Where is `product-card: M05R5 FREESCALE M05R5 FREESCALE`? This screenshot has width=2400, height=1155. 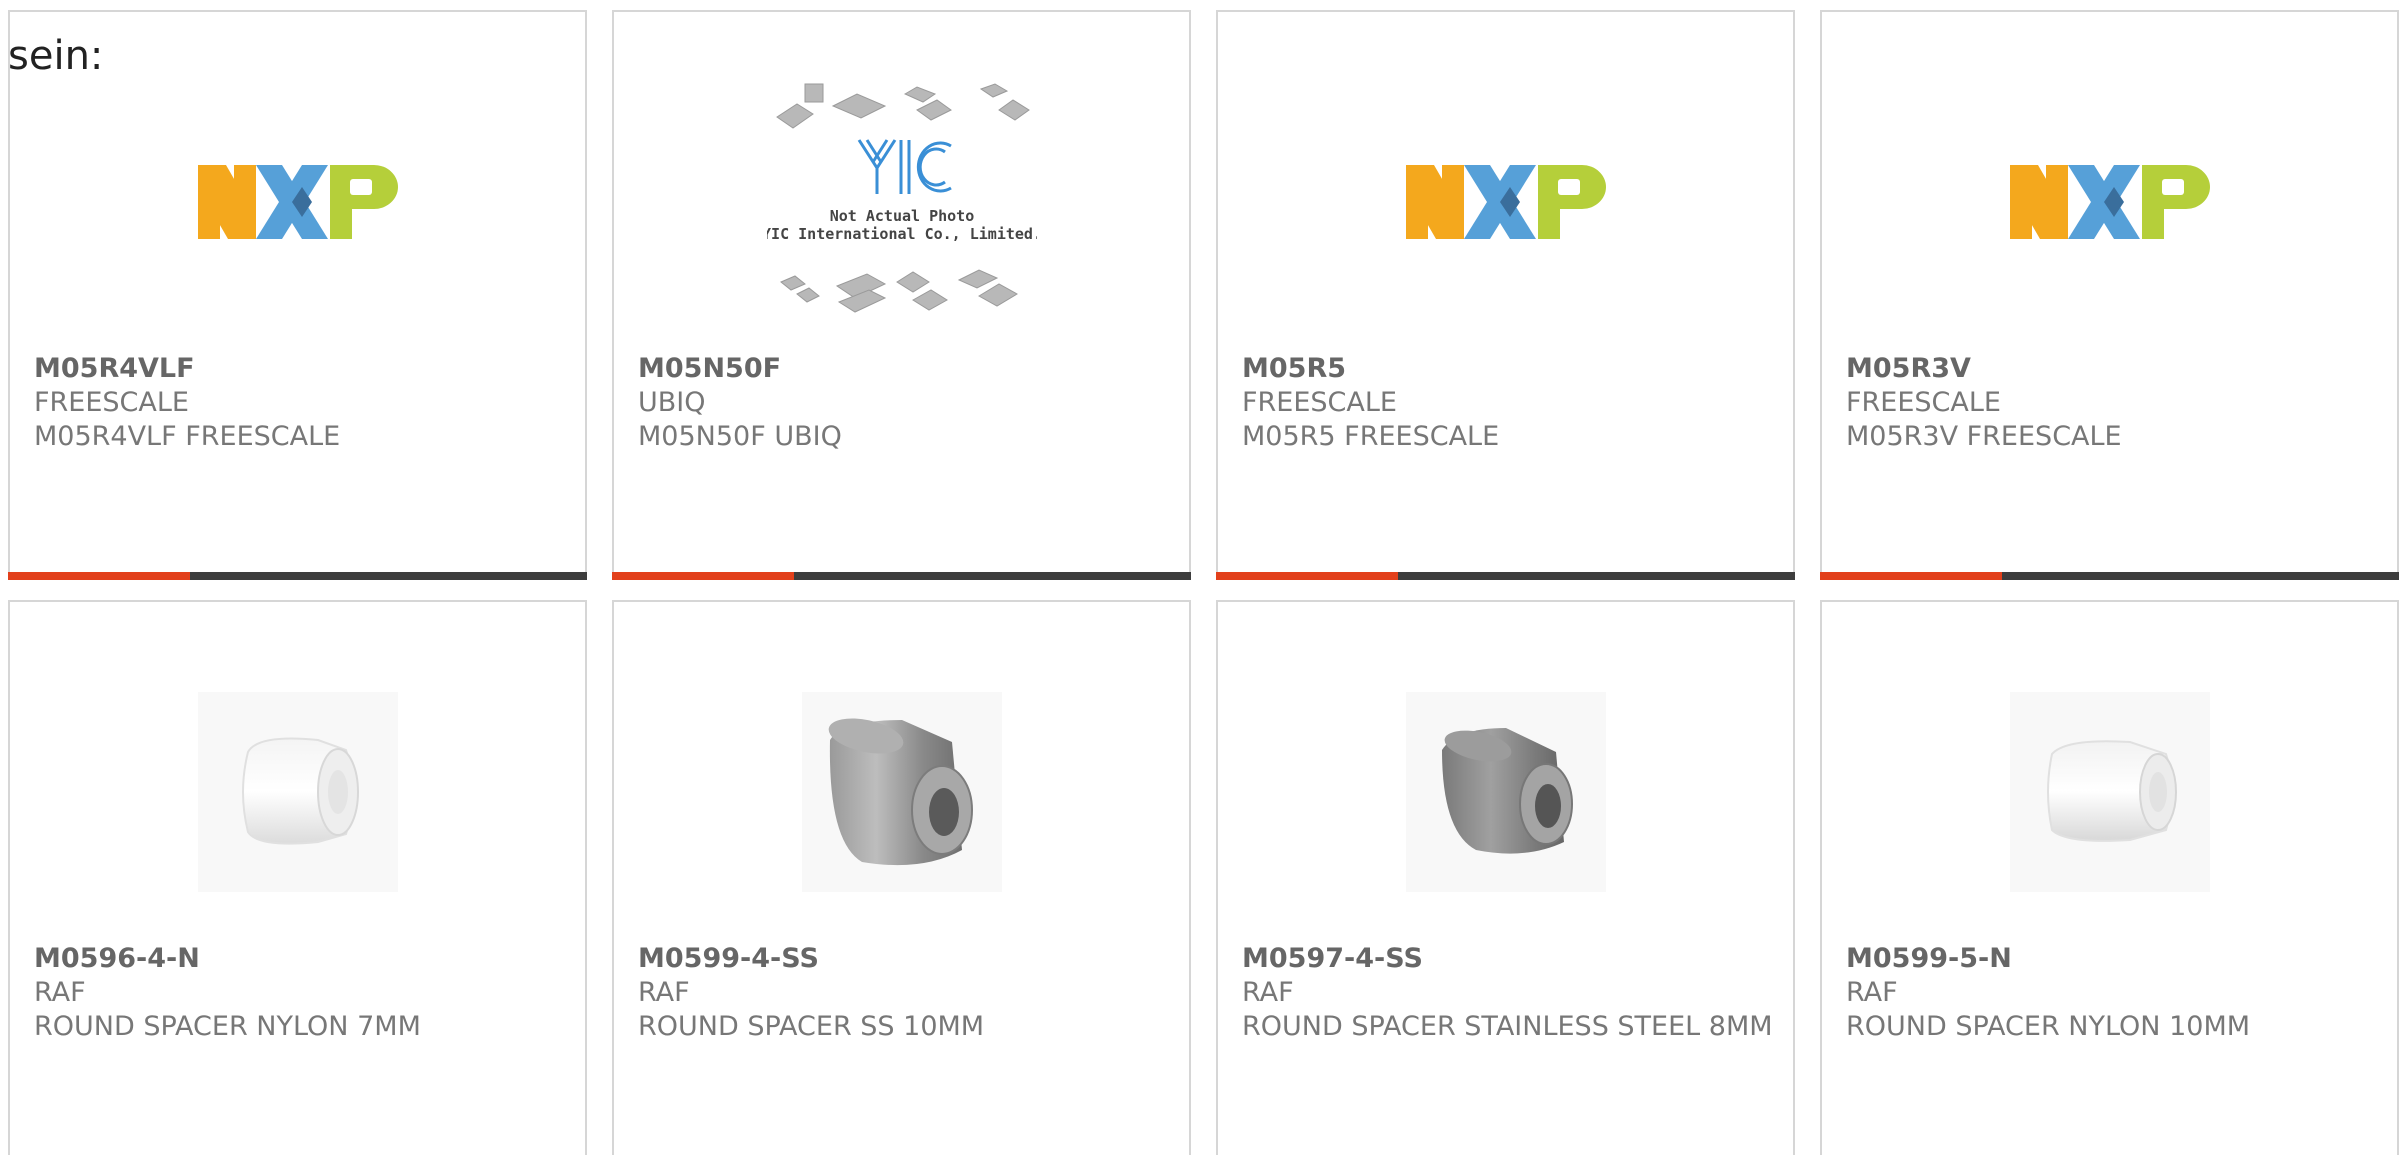
product-card: M05R5 FREESCALE M05R5 FREESCALE is located at coordinates (1505, 295).